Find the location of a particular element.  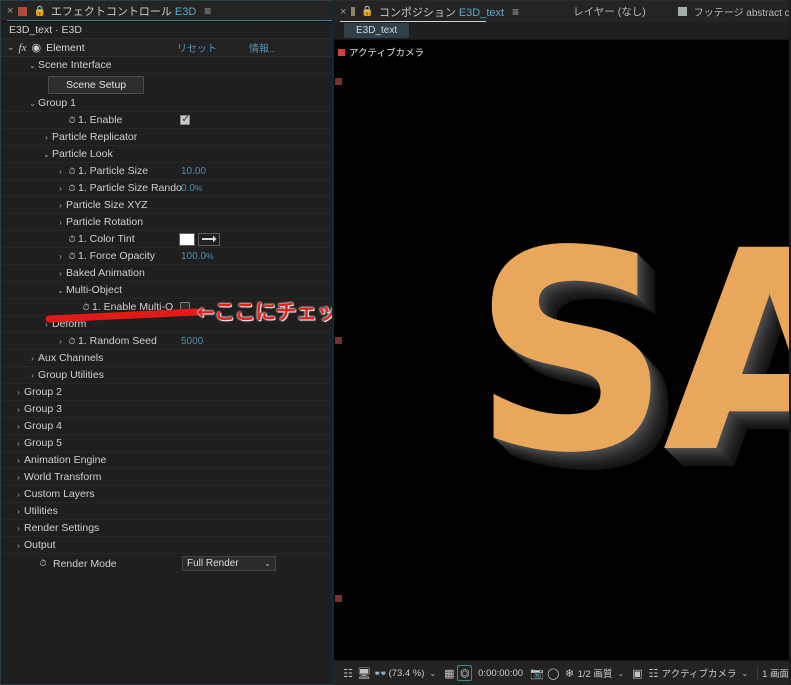

property-value: 5000 is located at coordinates (192, 341).